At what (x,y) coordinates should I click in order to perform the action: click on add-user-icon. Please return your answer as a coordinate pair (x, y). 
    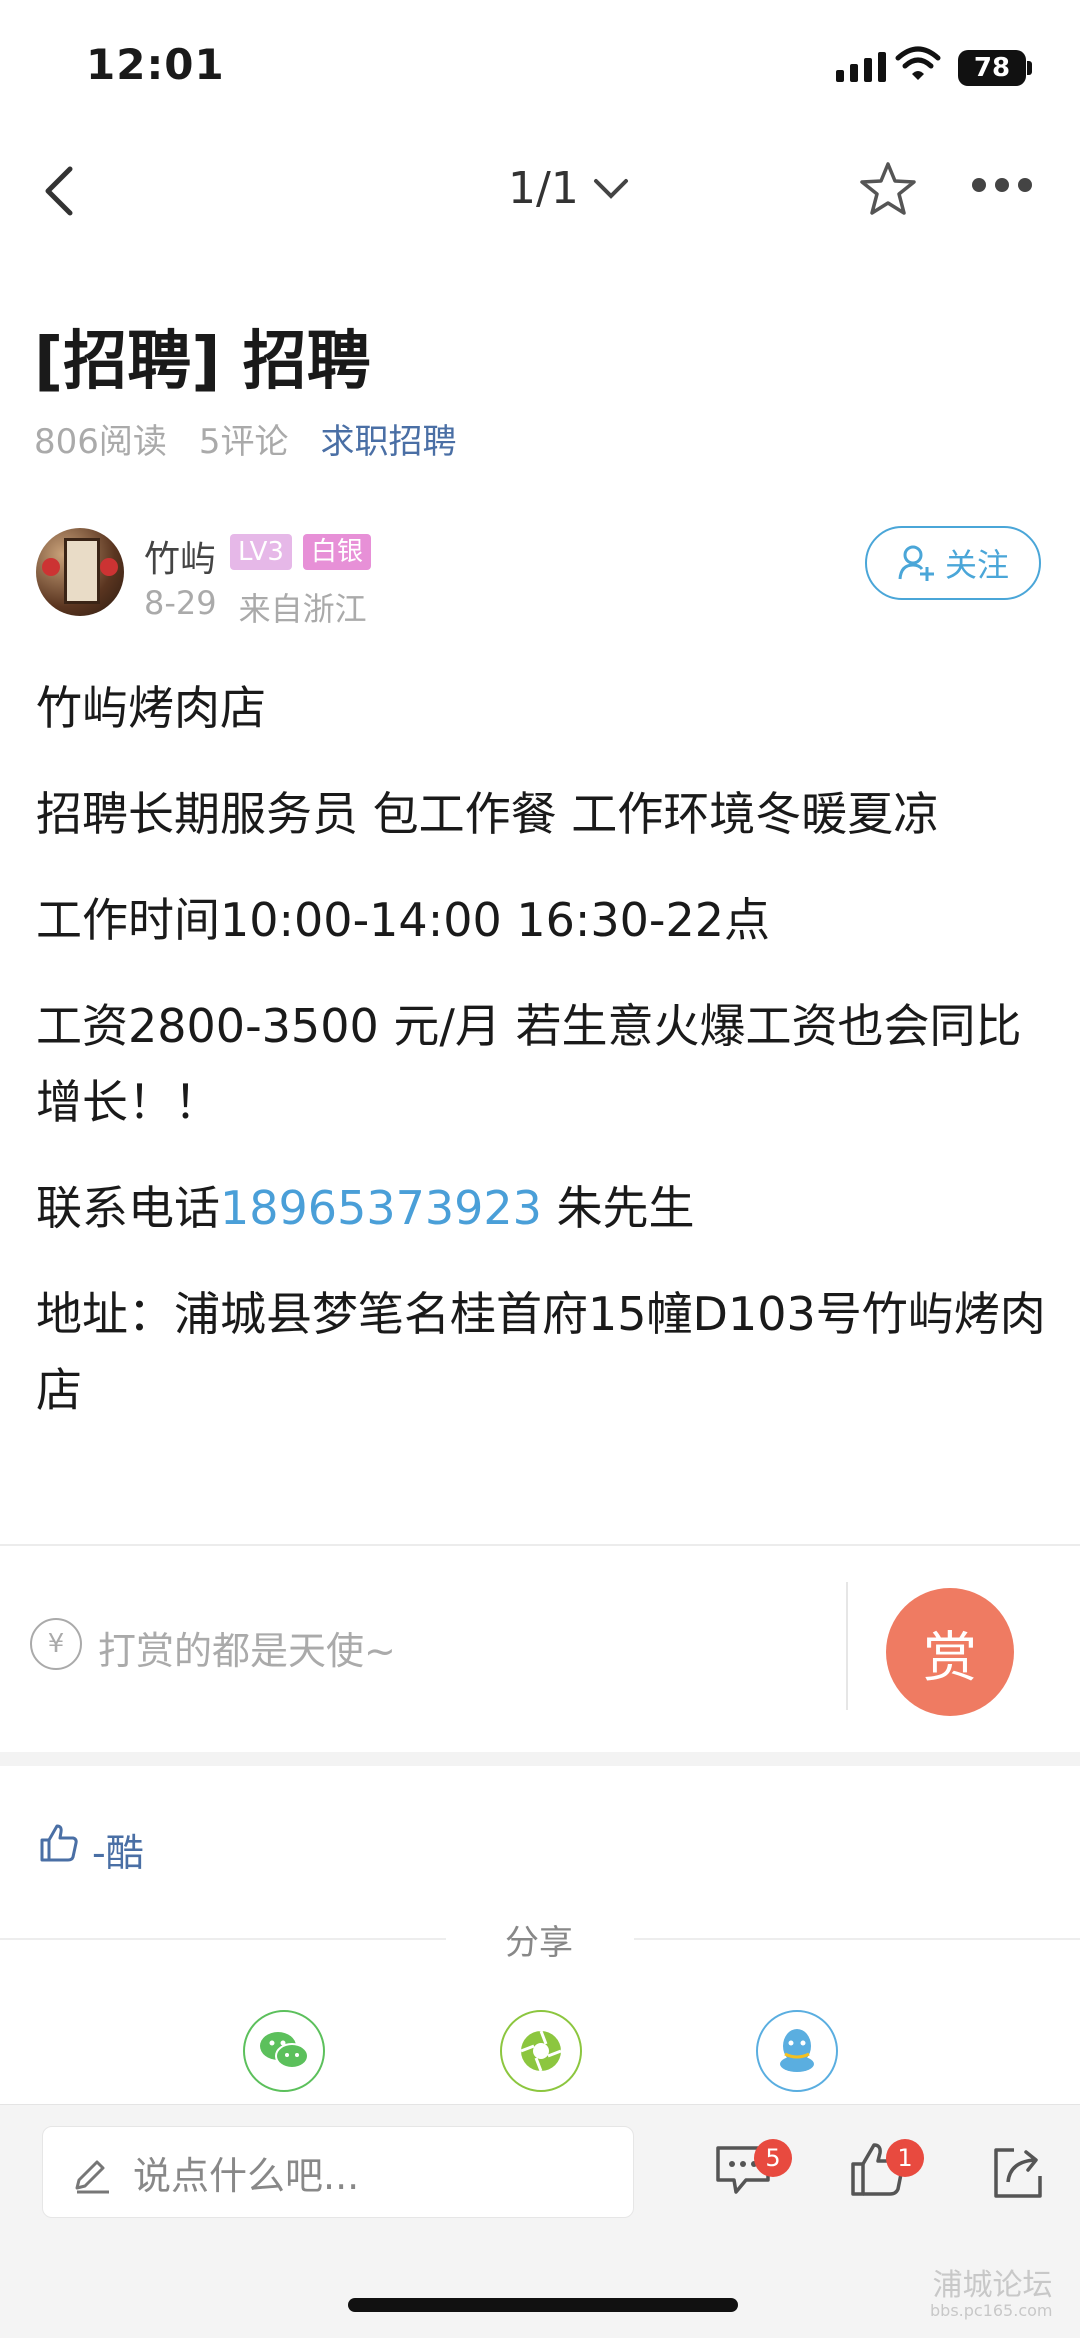
    Looking at the image, I should click on (916, 563).